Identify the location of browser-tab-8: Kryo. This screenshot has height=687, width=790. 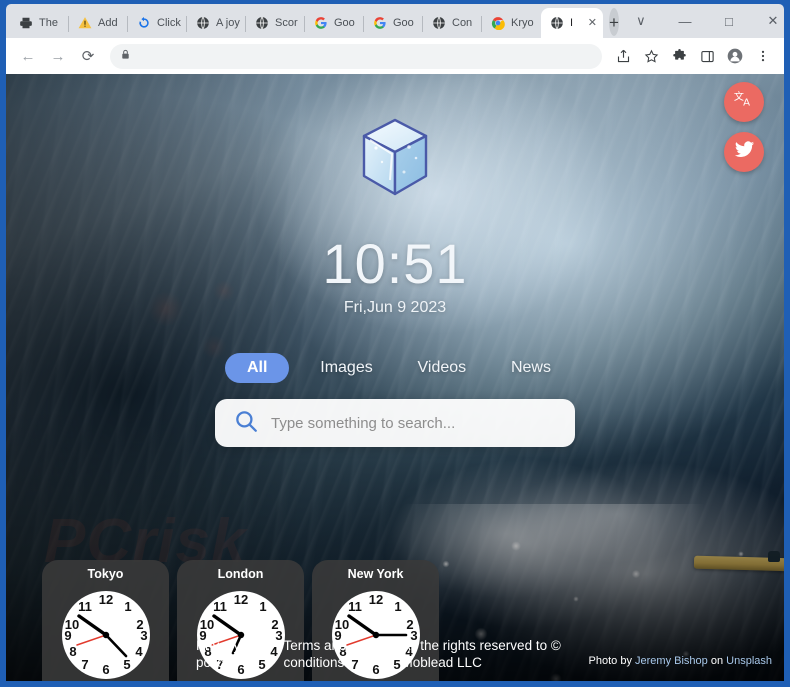
(511, 23).